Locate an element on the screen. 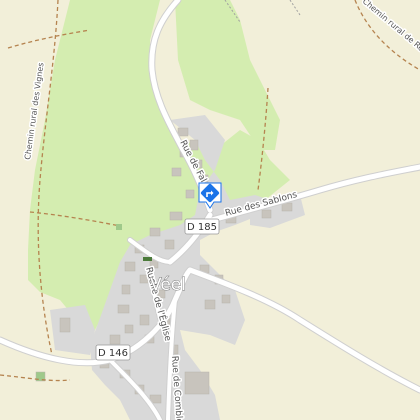  svg-text: D 185 is located at coordinates (202, 227).